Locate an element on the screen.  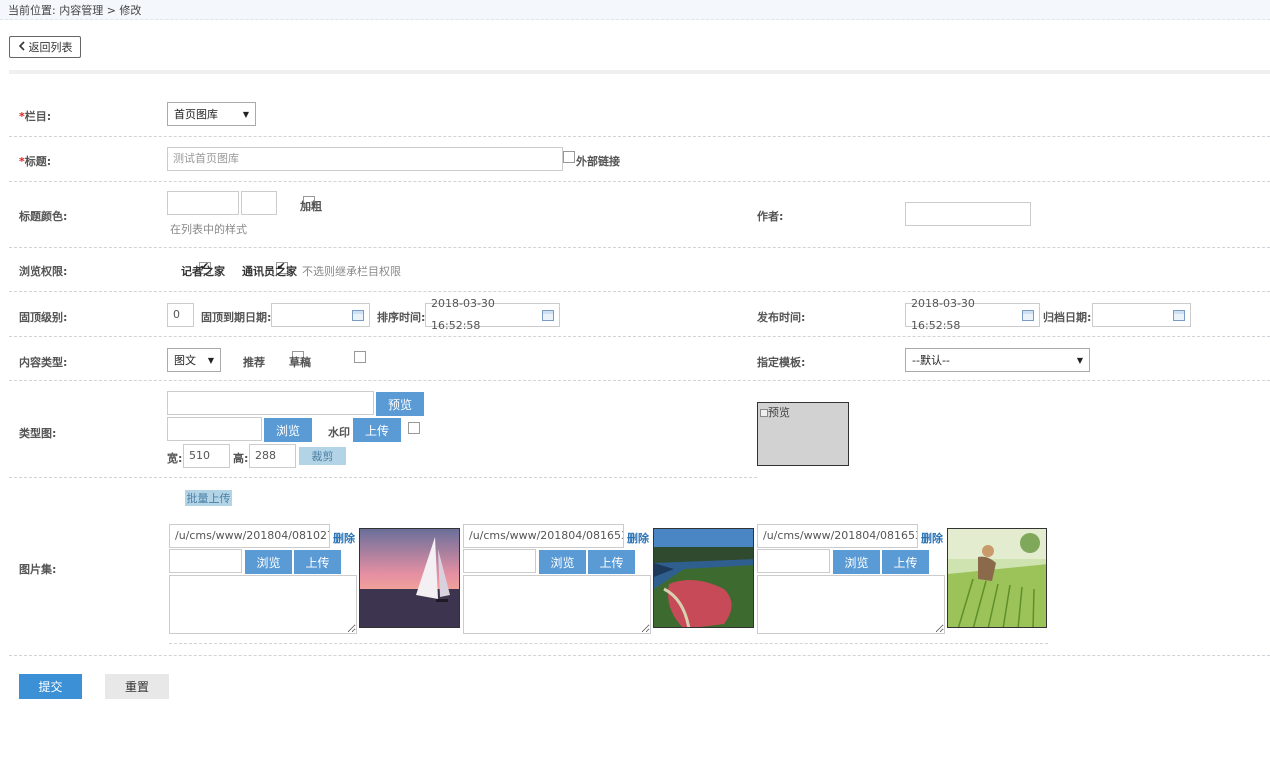
template-label: 指定模板: is located at coordinates (781, 362).